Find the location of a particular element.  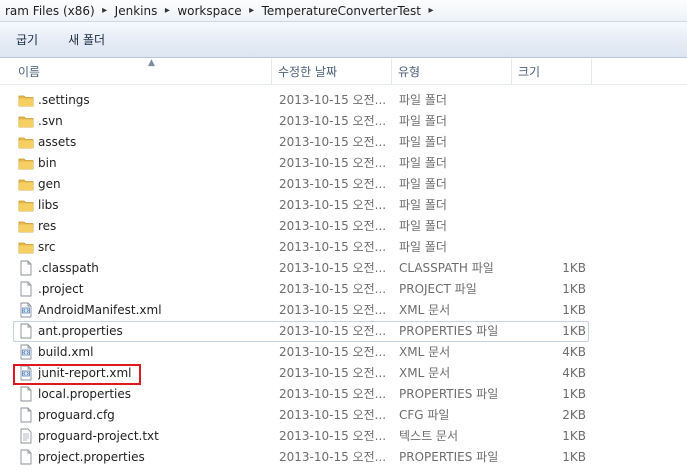

column-header-date-label: 수정한 날짜 is located at coordinates (308, 72).